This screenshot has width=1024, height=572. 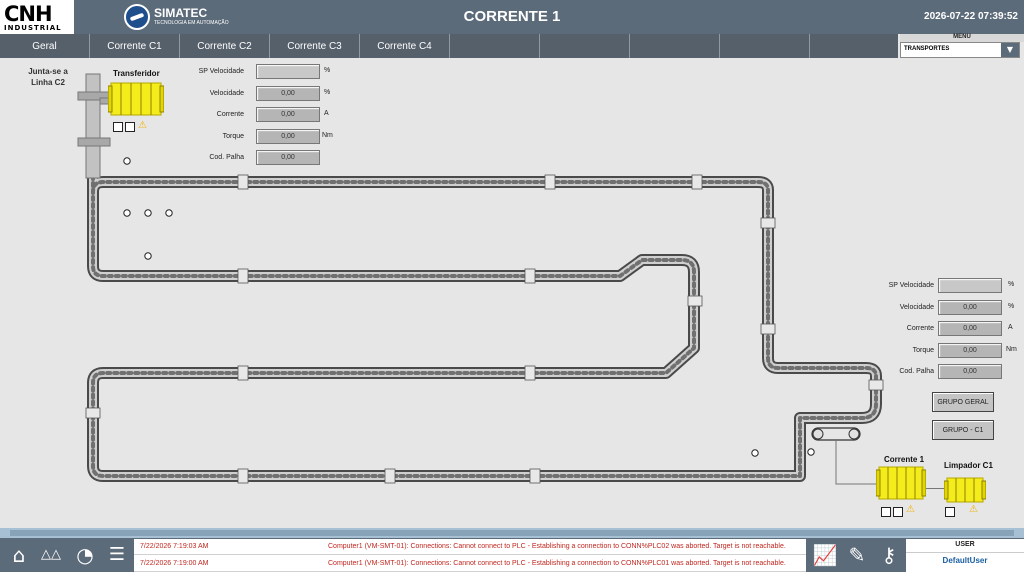 What do you see at coordinates (33, 28) in the screenshot?
I see `logo-sub: INDUSTRIAL` at bounding box center [33, 28].